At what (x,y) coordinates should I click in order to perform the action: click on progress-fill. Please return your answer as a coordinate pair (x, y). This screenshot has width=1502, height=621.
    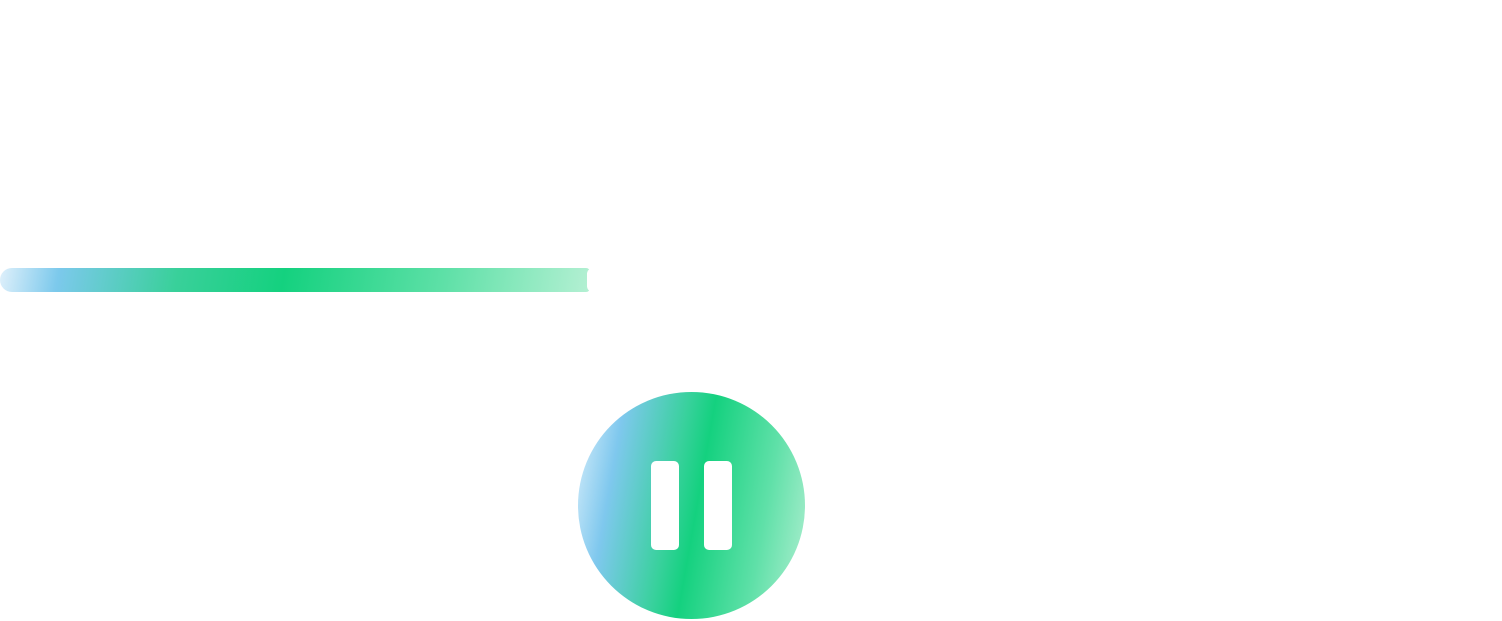
    Looking at the image, I should click on (296, 280).